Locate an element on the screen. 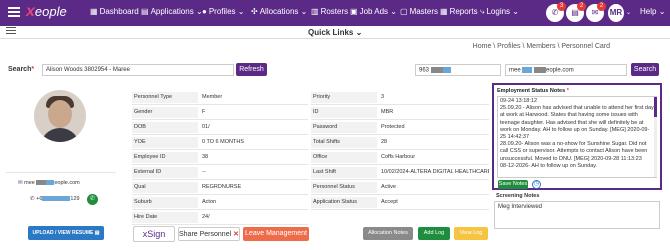 The height and width of the screenshot is (250, 670). detail-key: DOB is located at coordinates (165, 127).